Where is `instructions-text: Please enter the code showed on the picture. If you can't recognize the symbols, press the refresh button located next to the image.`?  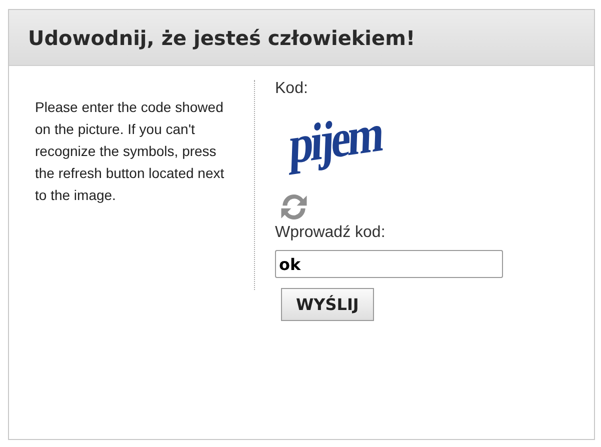
instructions-text: Please enter the code showed on the picture. If you can't recognize the symbols, press the refresh button located next to the image. is located at coordinates (130, 151).